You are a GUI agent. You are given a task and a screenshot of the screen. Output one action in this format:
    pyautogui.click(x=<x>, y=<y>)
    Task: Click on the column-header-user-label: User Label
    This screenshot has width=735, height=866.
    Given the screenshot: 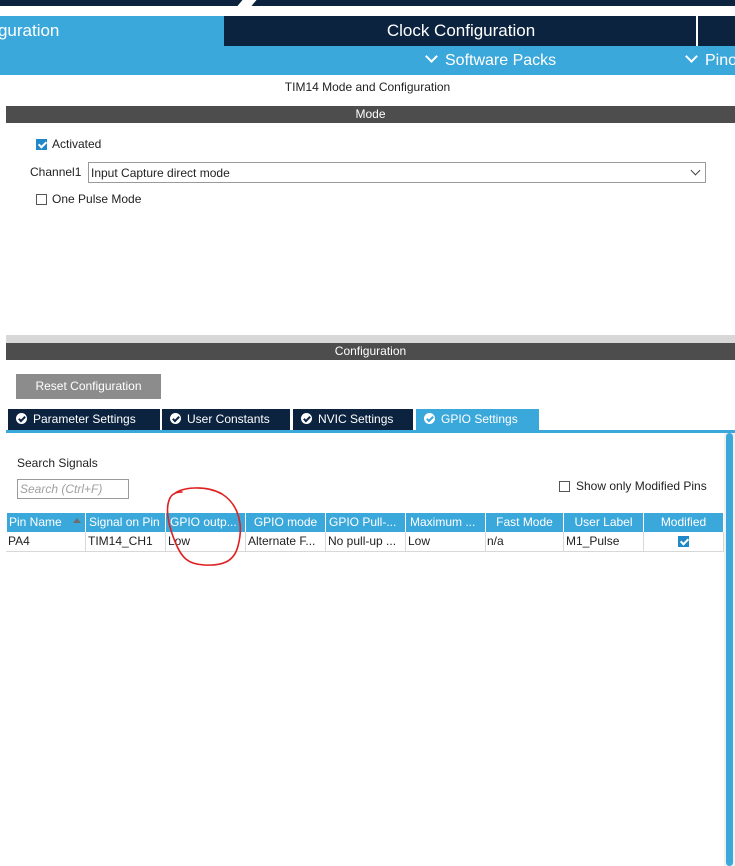 What is the action you would take?
    pyautogui.click(x=604, y=522)
    